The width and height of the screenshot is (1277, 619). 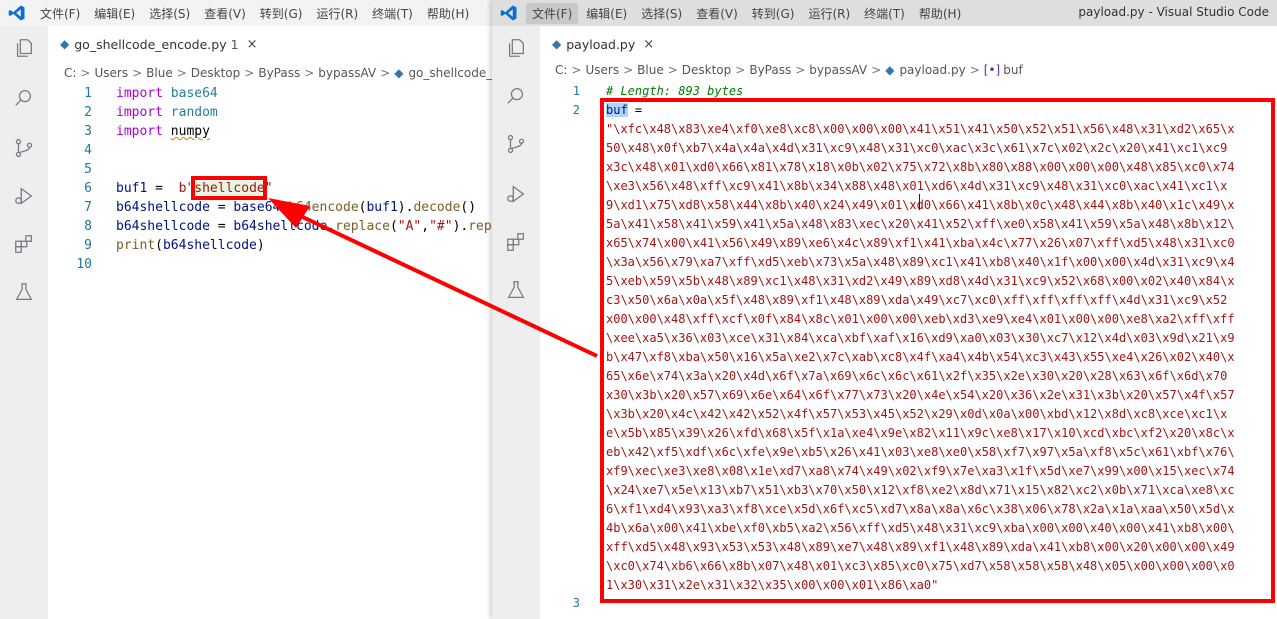 What do you see at coordinates (88, 169) in the screenshot?
I see `line-number: 5` at bounding box center [88, 169].